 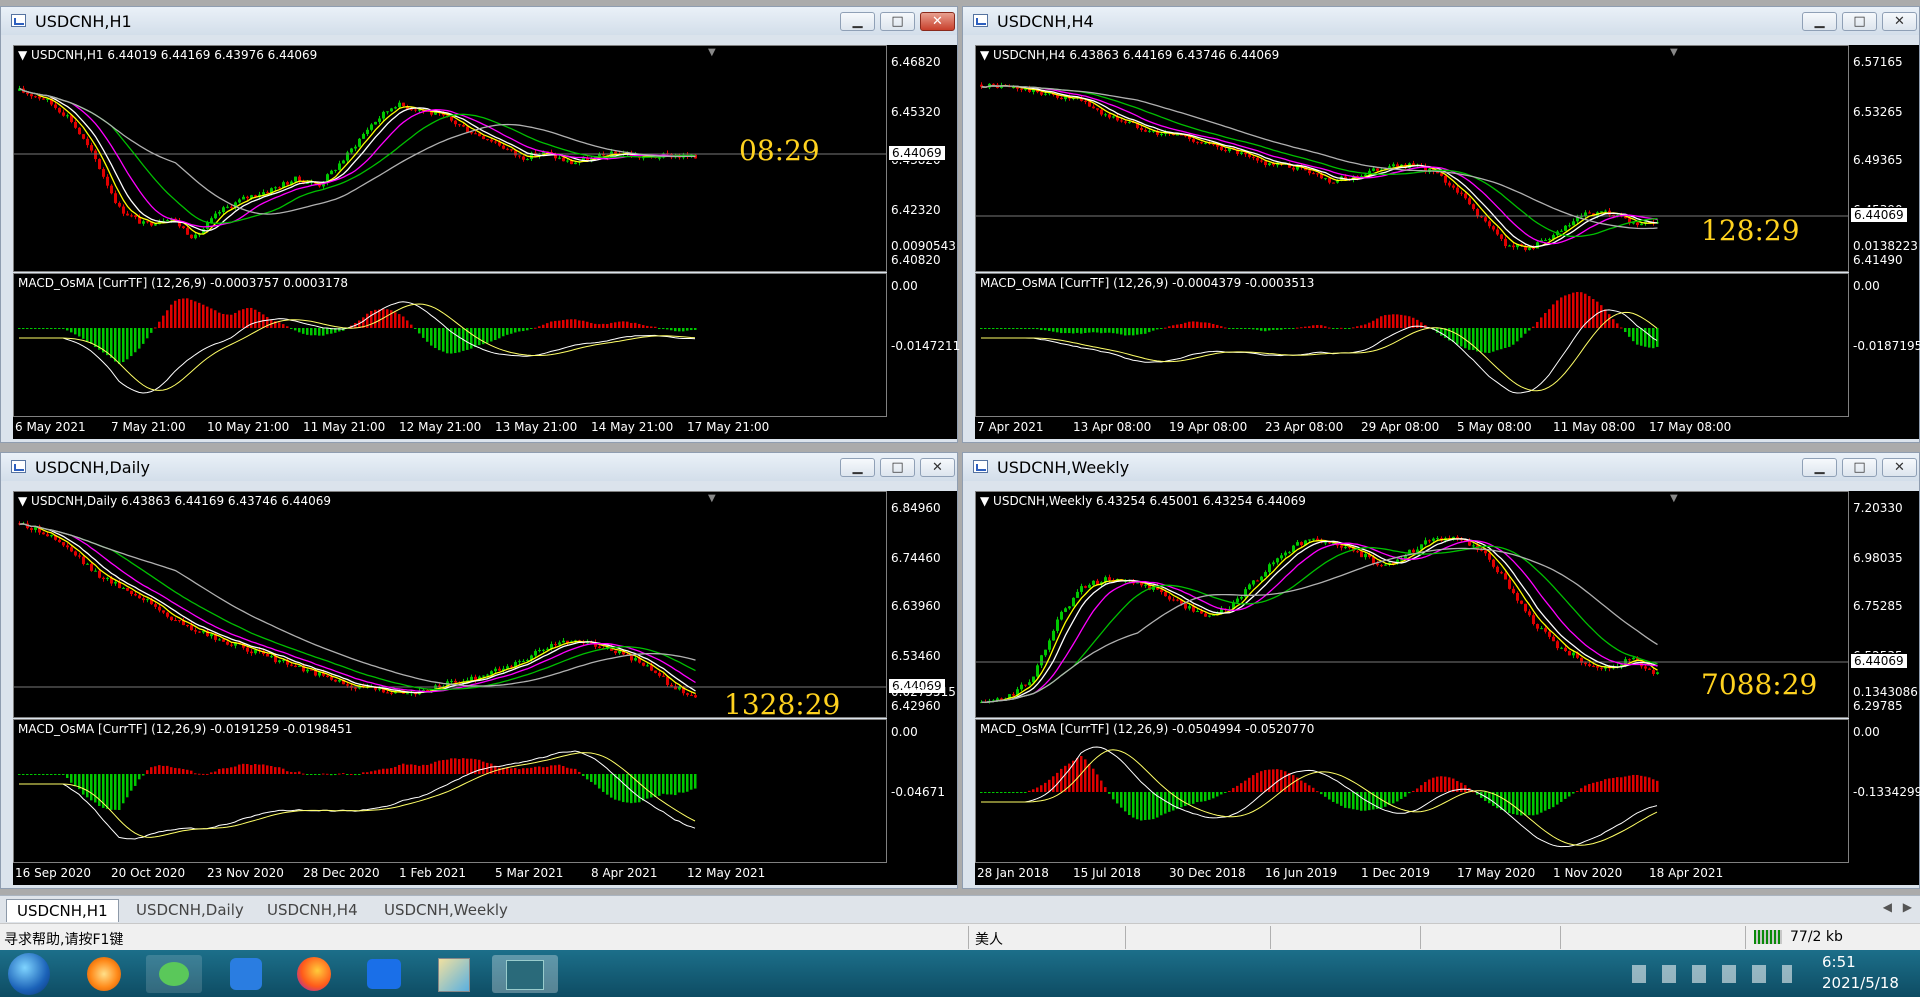 What do you see at coordinates (1441, 467) in the screenshot?
I see `titlebar-weekly: USDCNH,Weekly ▁ □ ✕` at bounding box center [1441, 467].